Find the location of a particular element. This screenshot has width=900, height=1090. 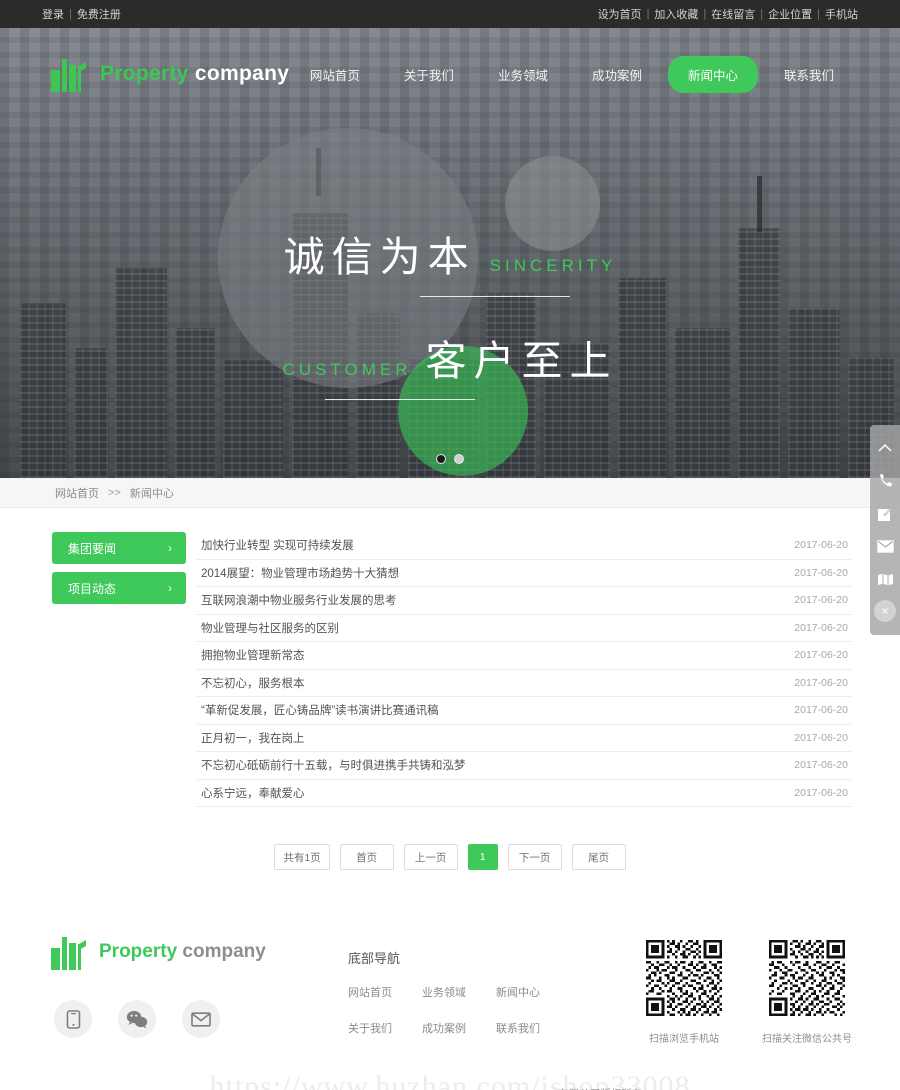

footer-link-home: 网站首页 is located at coordinates (385, 992).